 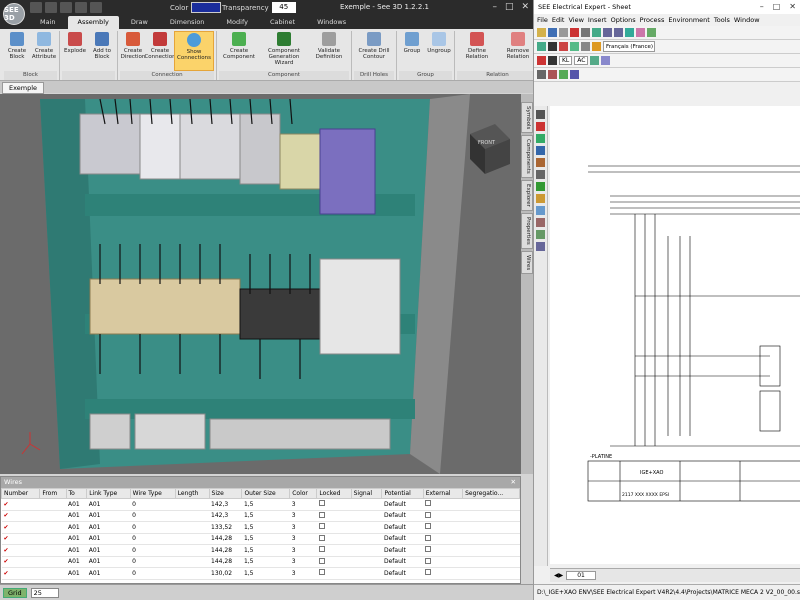 What do you see at coordinates (225, 493) in the screenshot?
I see `wires-col-header: Size` at bounding box center [225, 493].